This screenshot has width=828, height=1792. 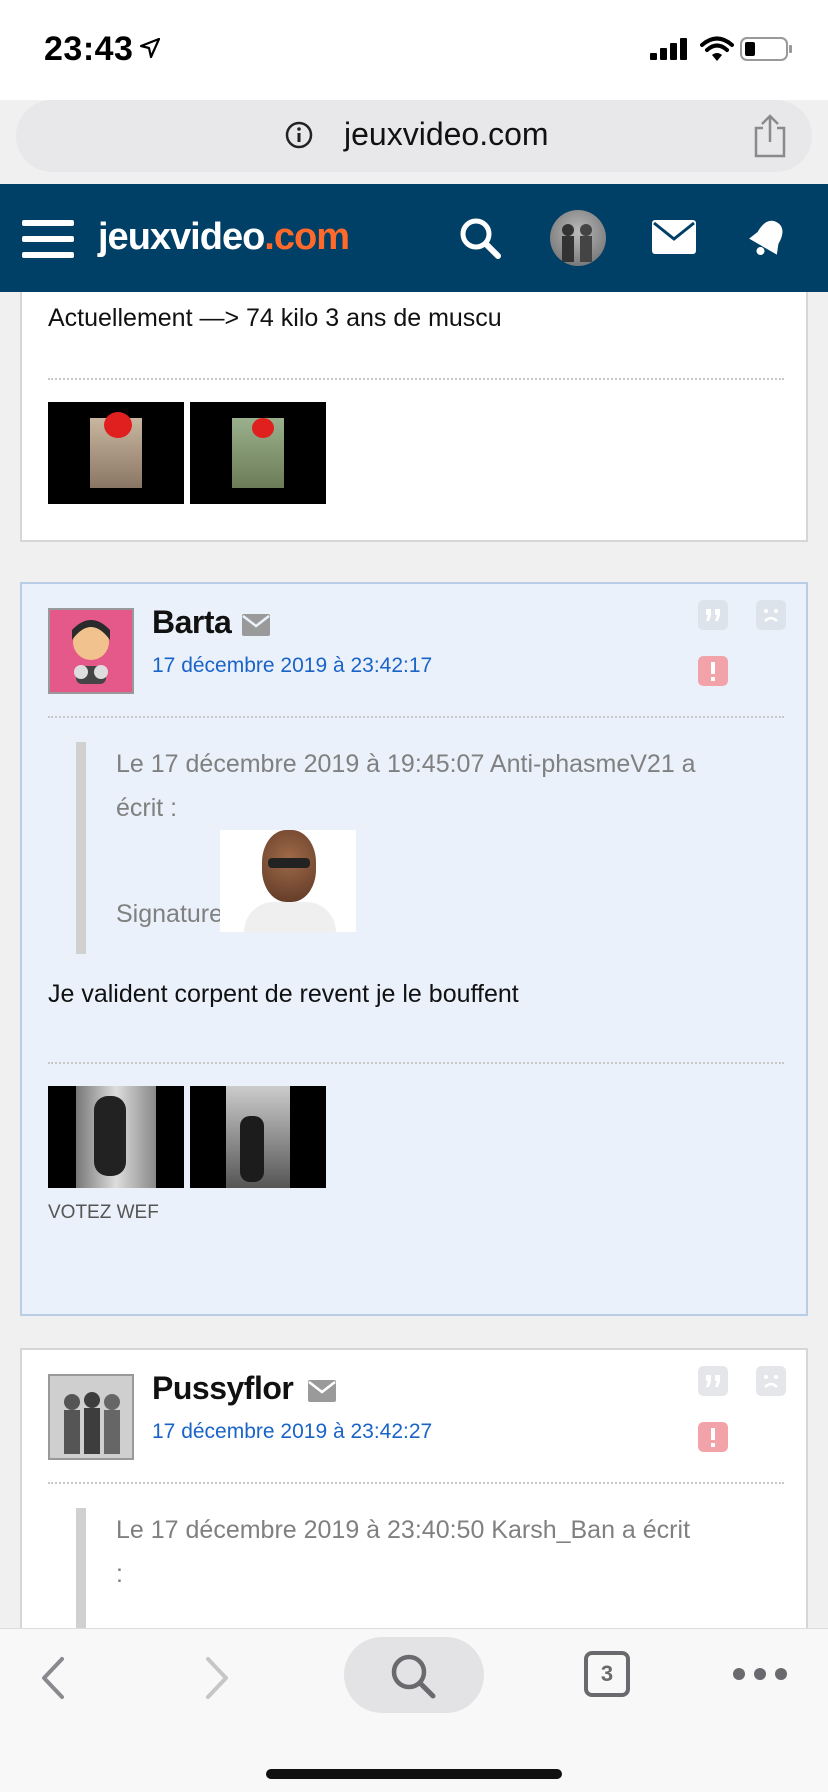 I want to click on mail-icon, so click(x=674, y=237).